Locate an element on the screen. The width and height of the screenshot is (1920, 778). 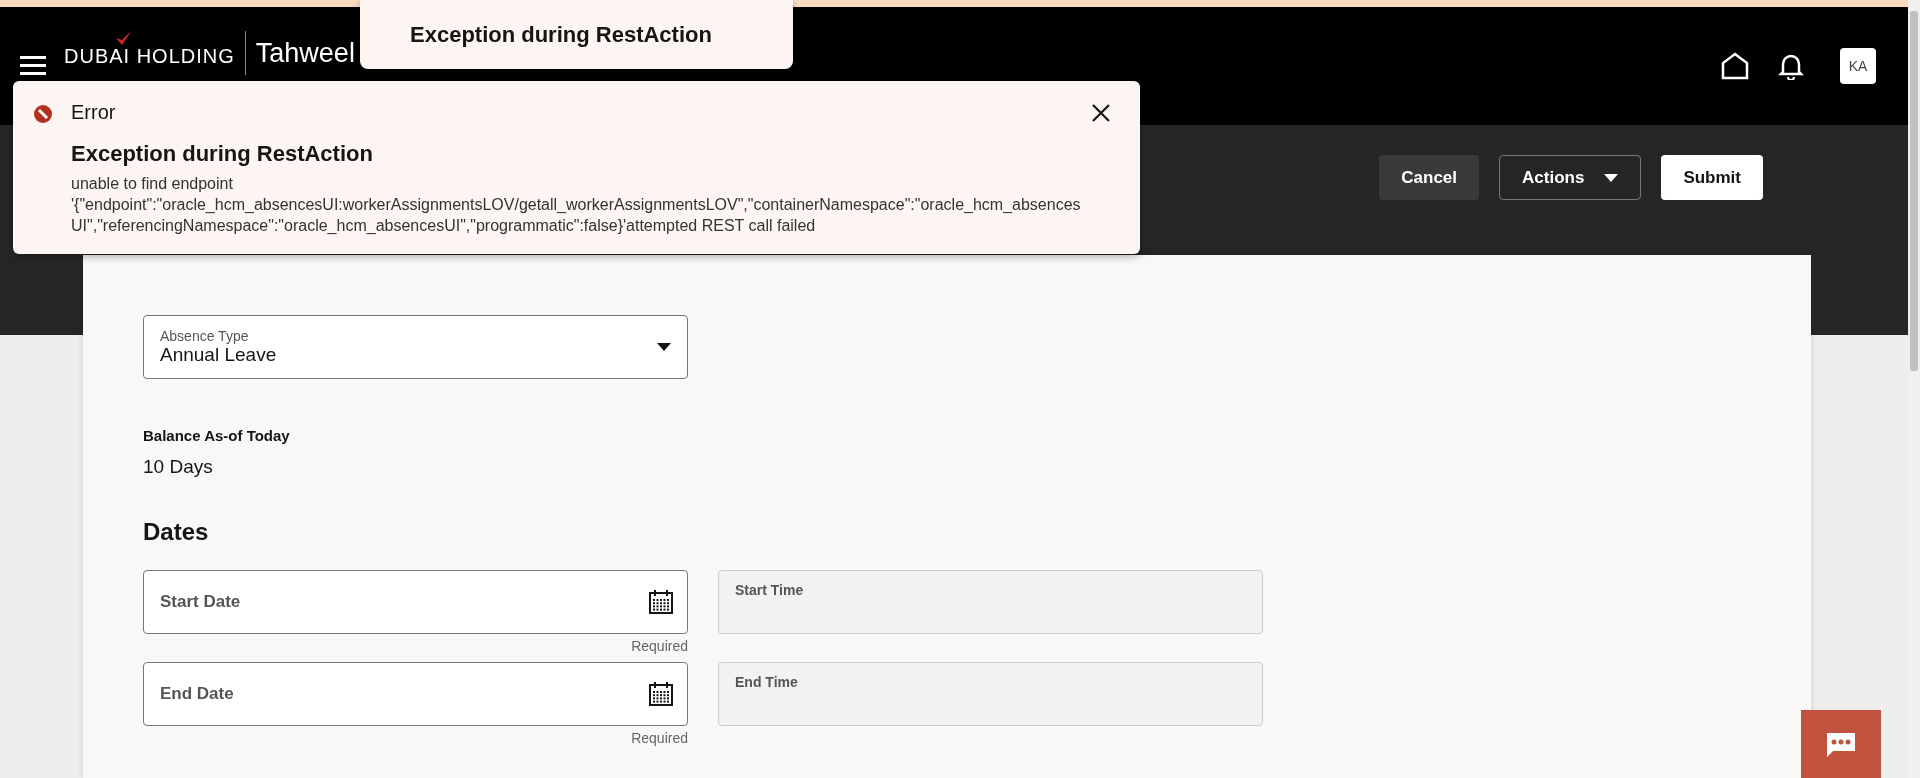
balance-value: 10 Days is located at coordinates (178, 467).